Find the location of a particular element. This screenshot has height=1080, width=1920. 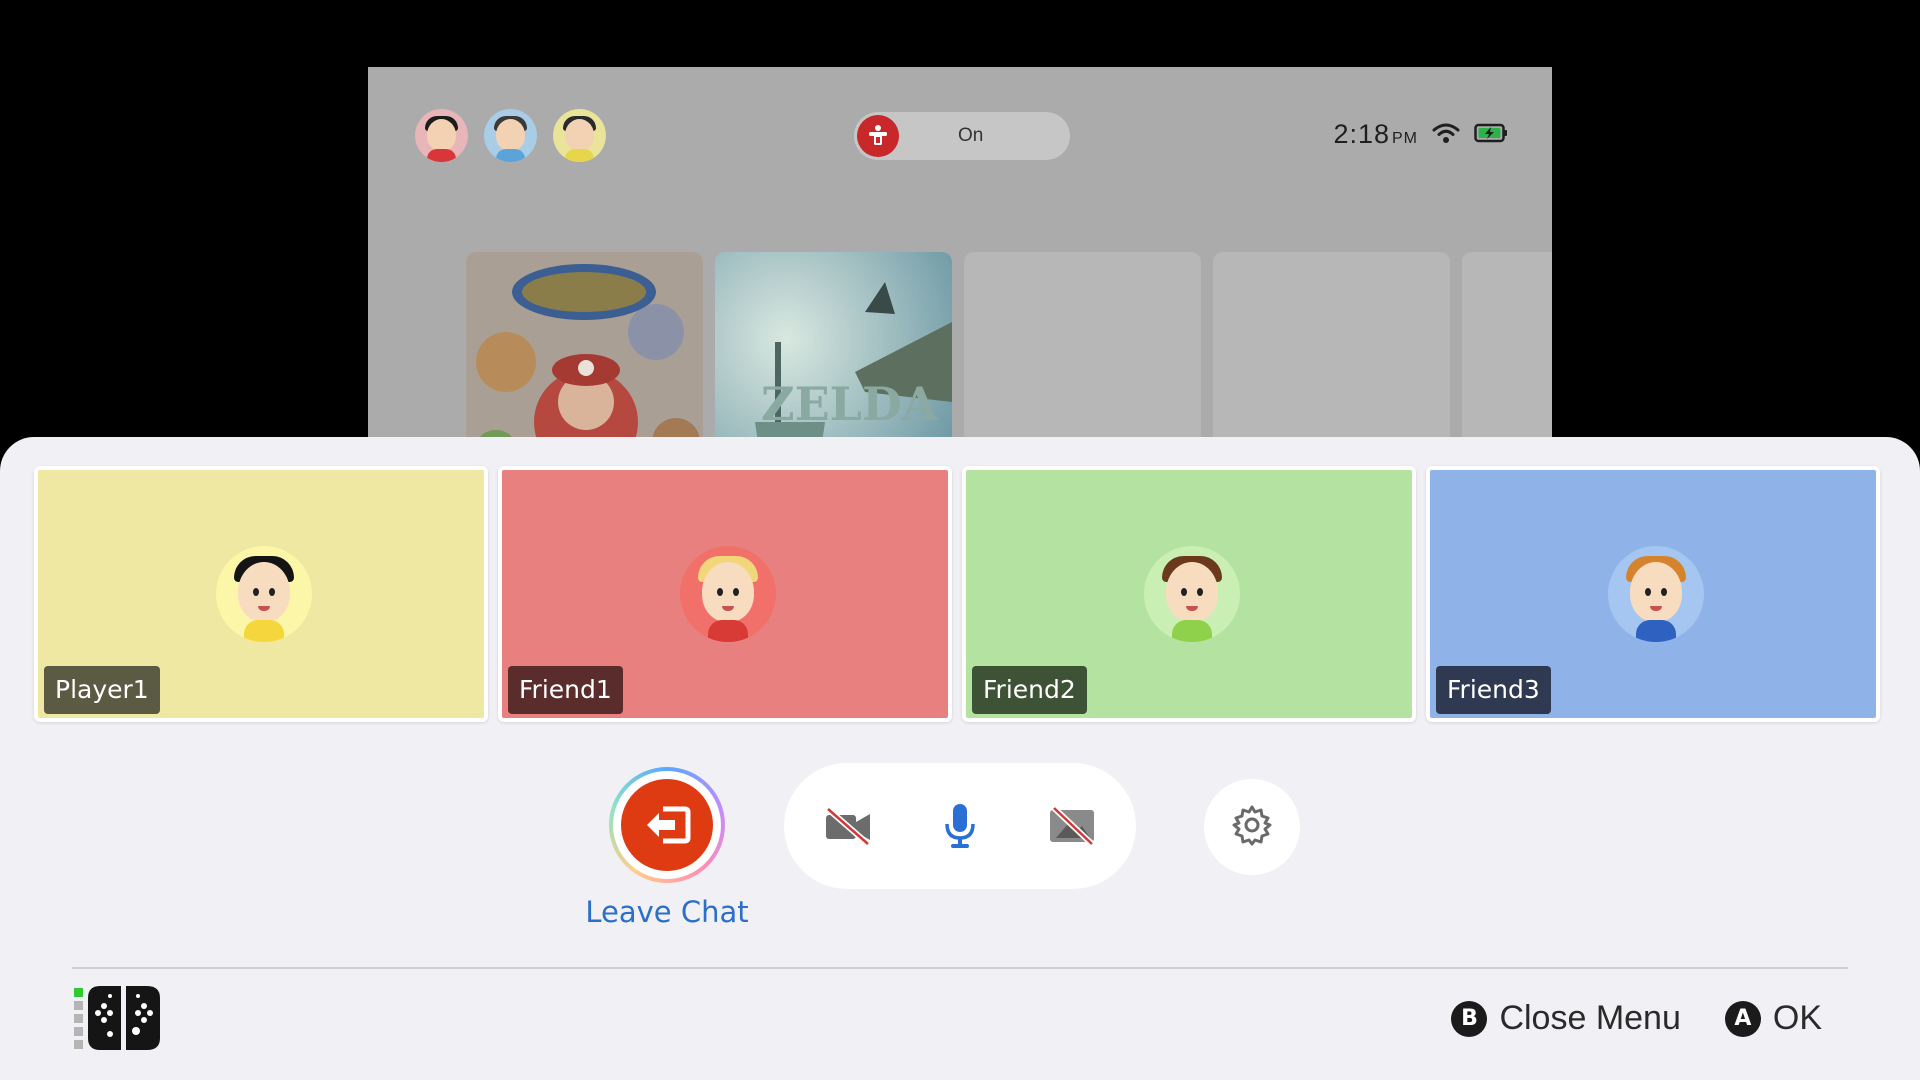

participant-card-friend2: Friend2 is located at coordinates (1189, 594).